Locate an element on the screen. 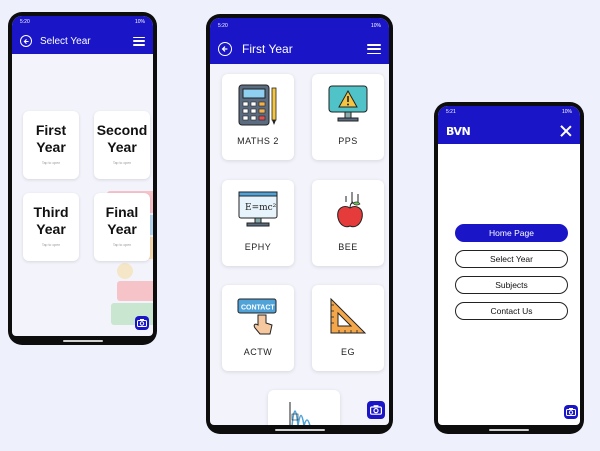  nav-home-page: Home Page is located at coordinates (511, 233).